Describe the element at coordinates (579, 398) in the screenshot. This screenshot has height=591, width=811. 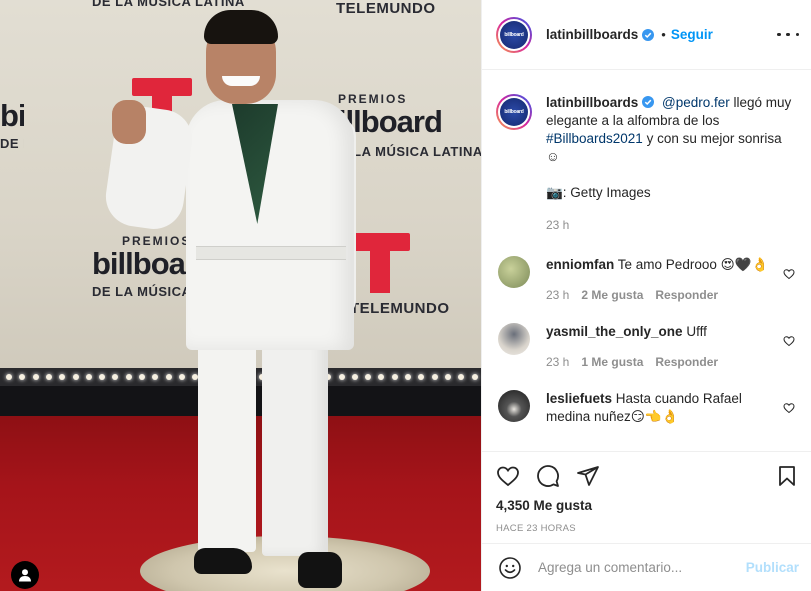
I see `comment-username: lesliefuets` at that location.